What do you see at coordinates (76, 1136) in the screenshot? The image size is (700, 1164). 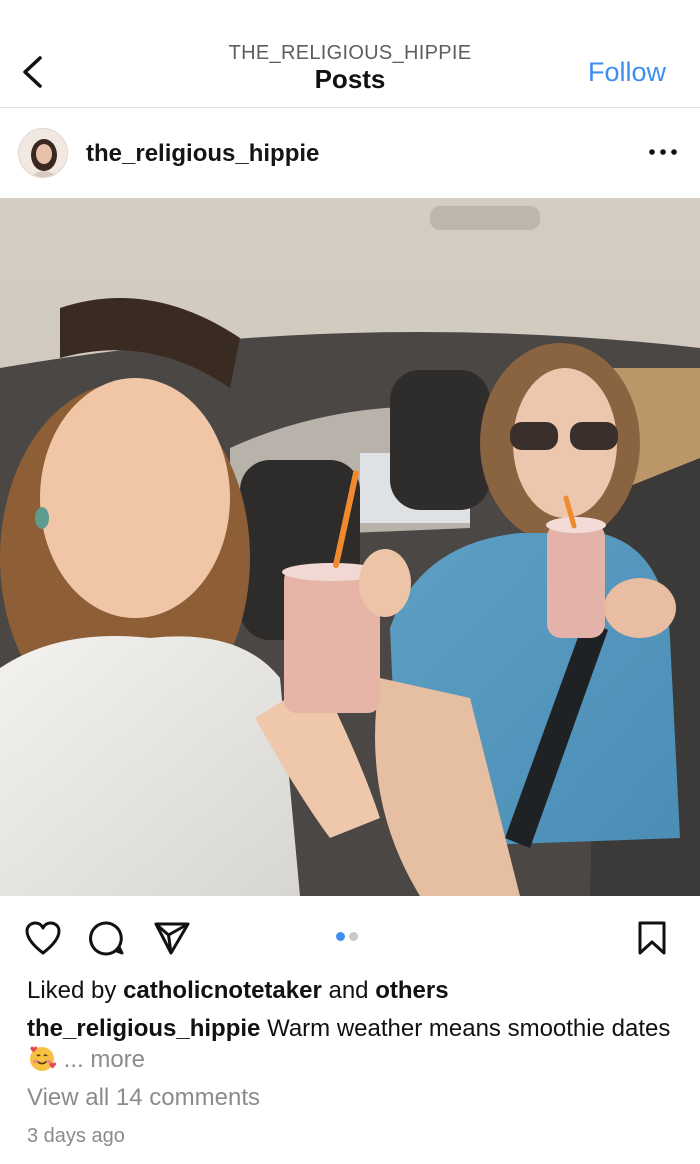 I see `post-timestamp: 3 days ago` at bounding box center [76, 1136].